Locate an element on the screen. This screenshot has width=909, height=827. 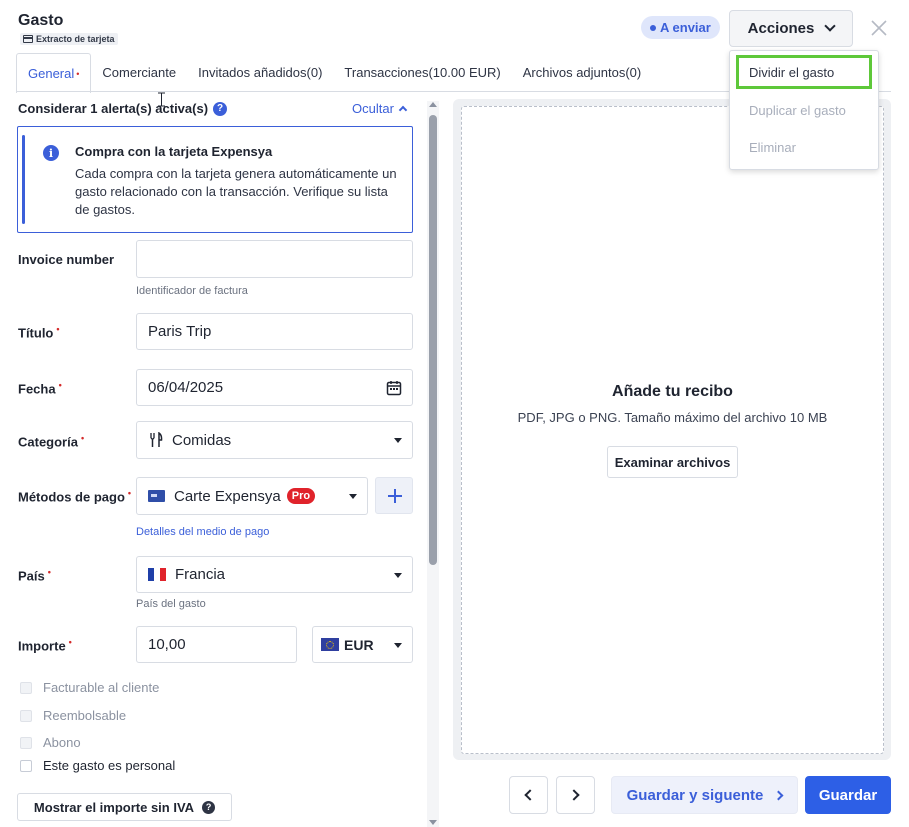
category-select: Comidas is located at coordinates (274, 440).